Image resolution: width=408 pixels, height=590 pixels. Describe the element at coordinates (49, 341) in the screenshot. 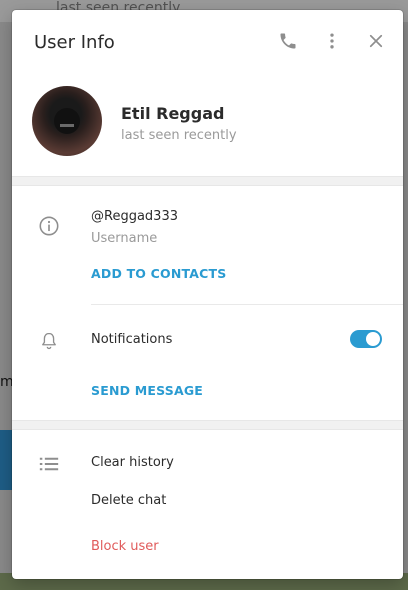

I see `bell-icon` at that location.